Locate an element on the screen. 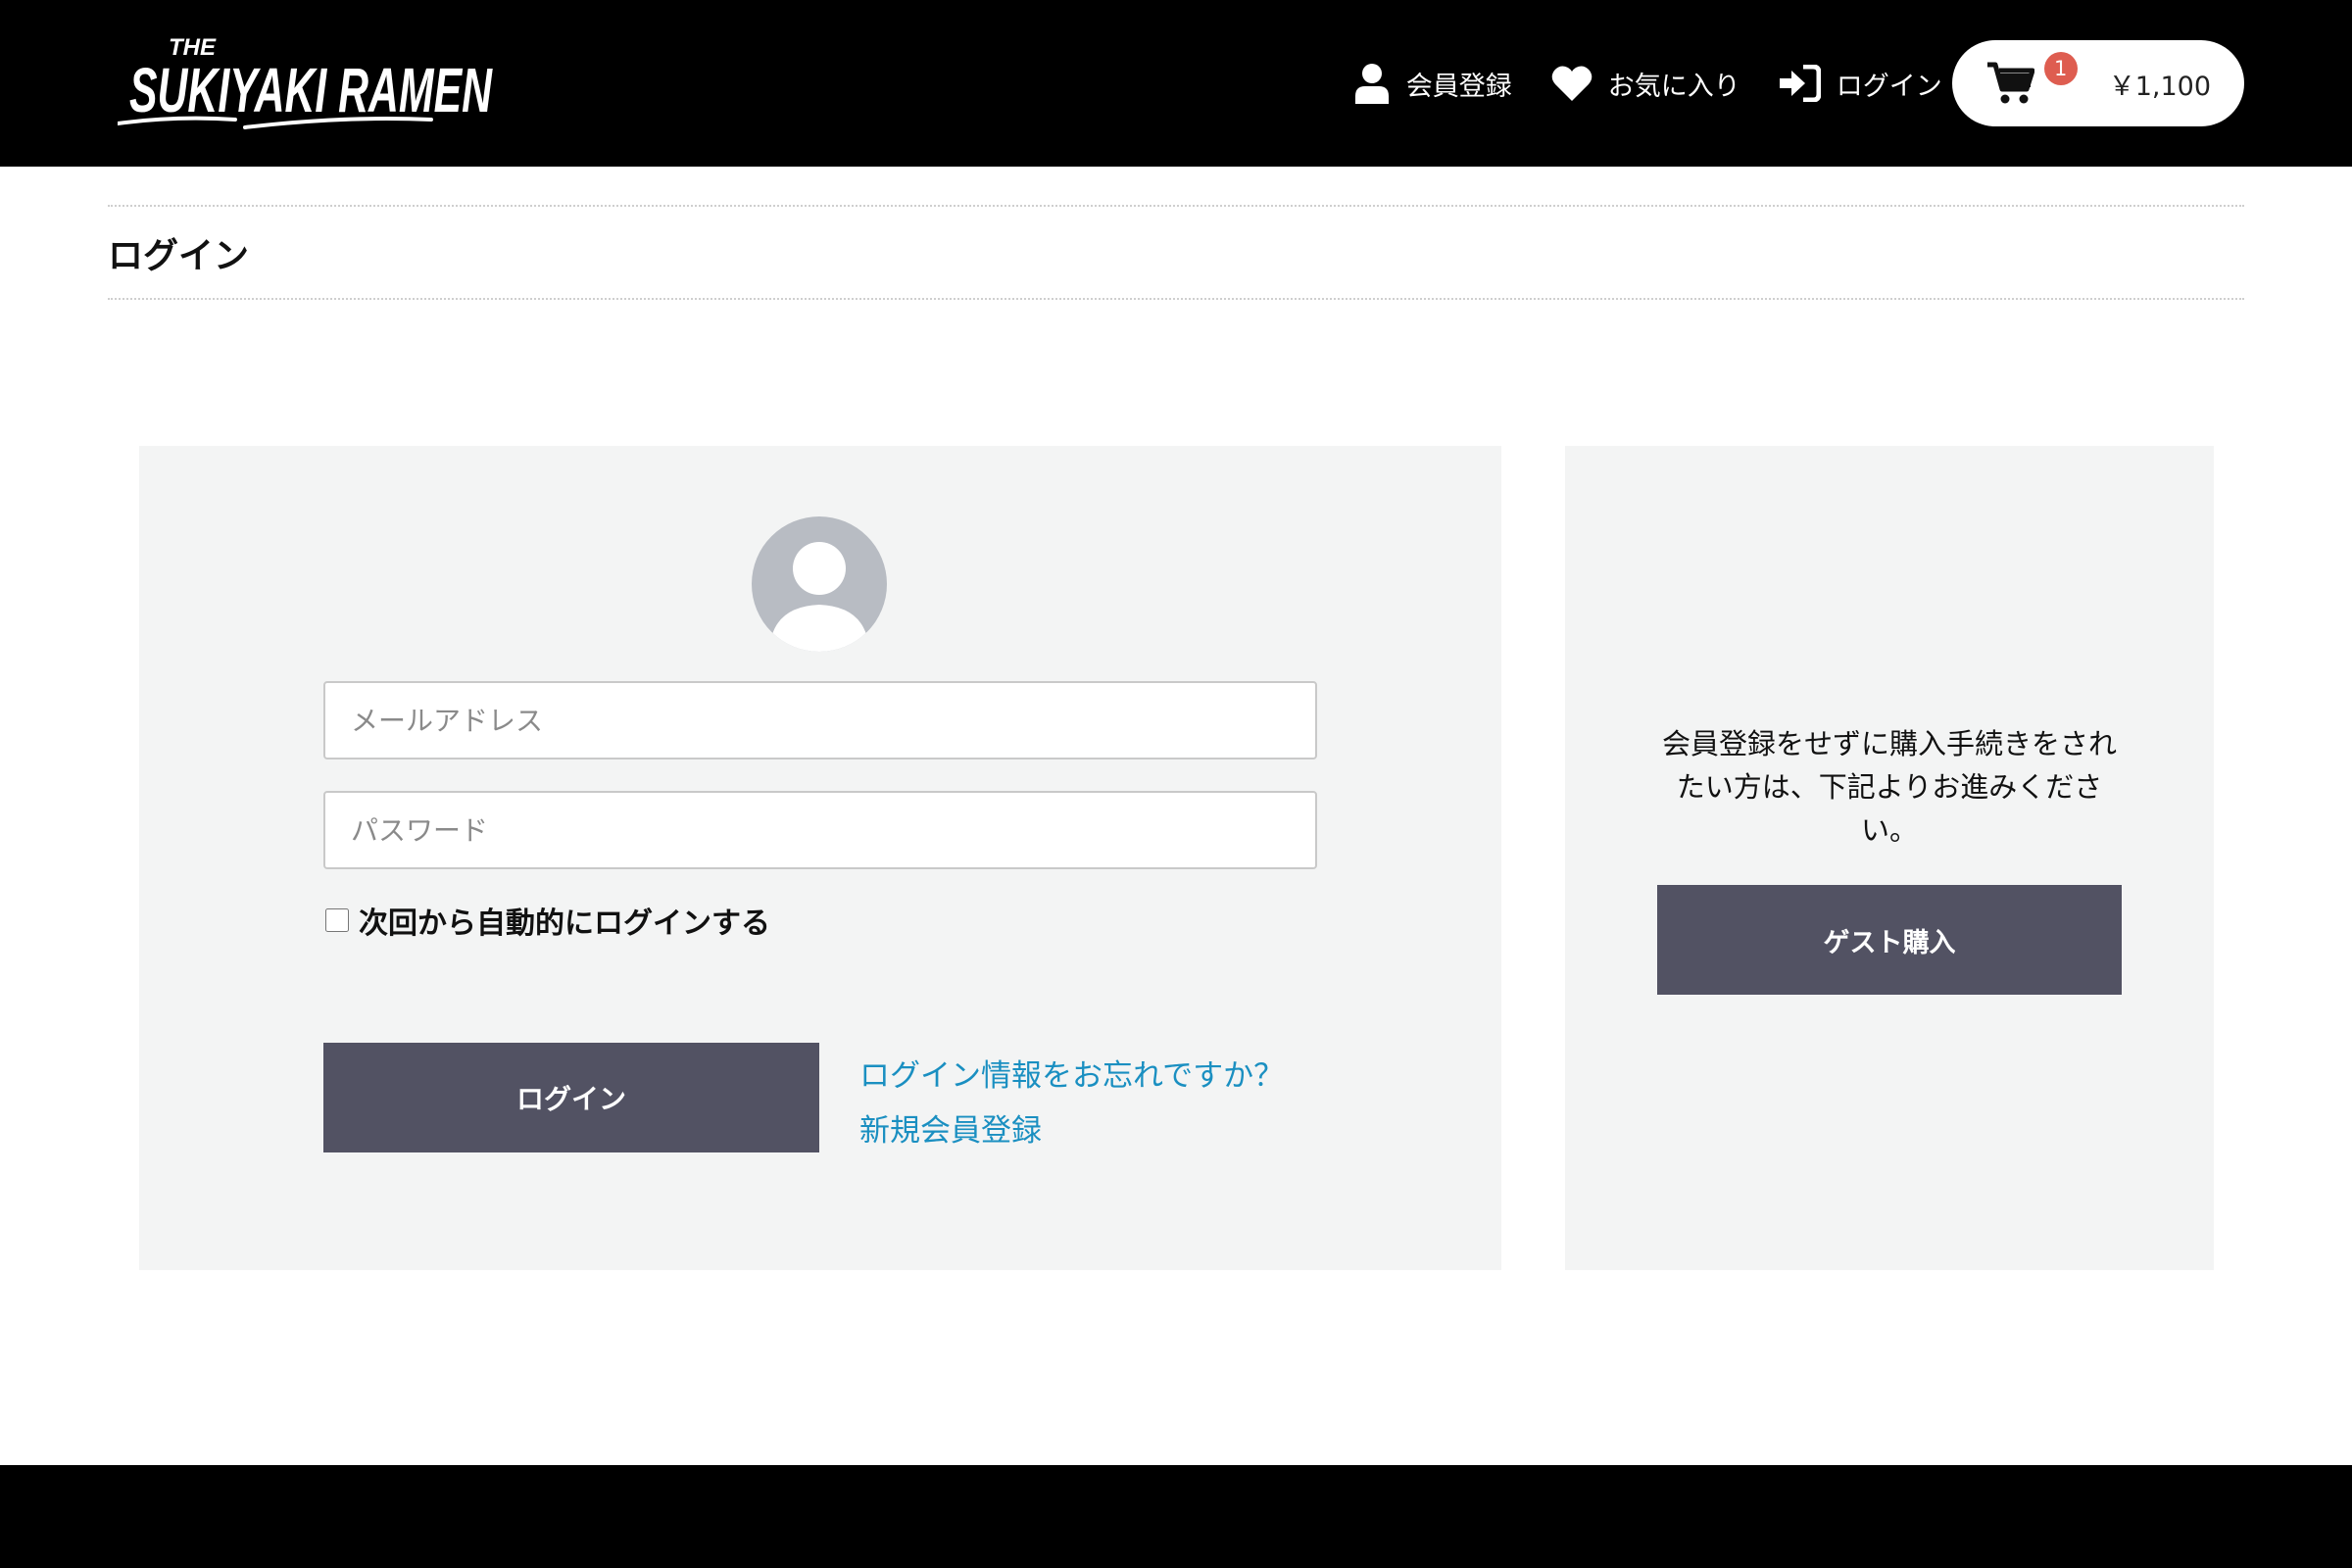 This screenshot has width=2352, height=1568. shopping-cart-icon is located at coordinates (2010, 83).